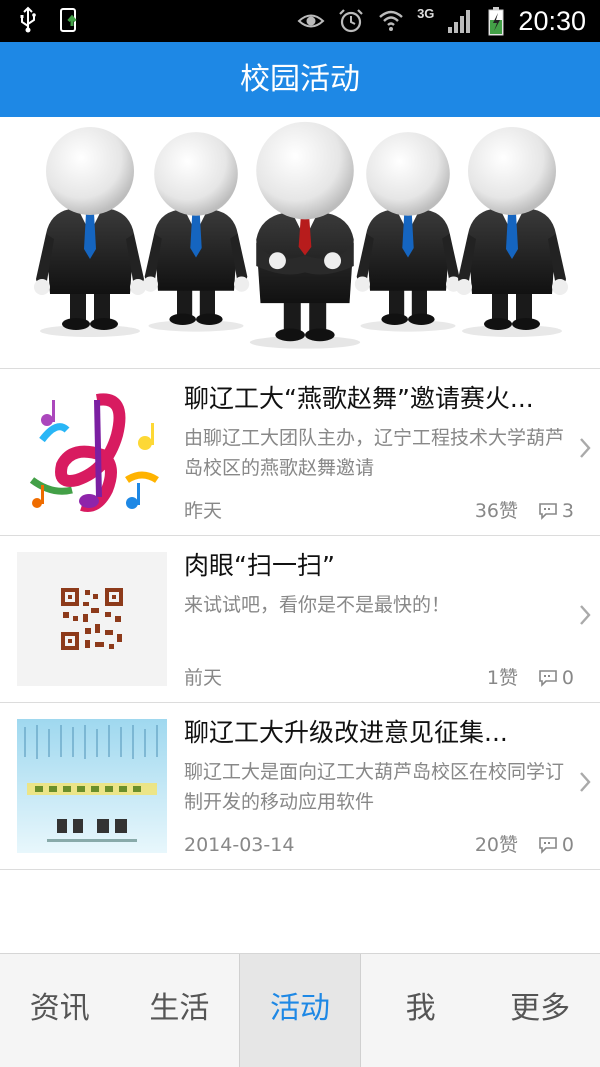 The image size is (600, 1067). I want to click on item-meta: 2014-03-14 20赞 0, so click(379, 845).